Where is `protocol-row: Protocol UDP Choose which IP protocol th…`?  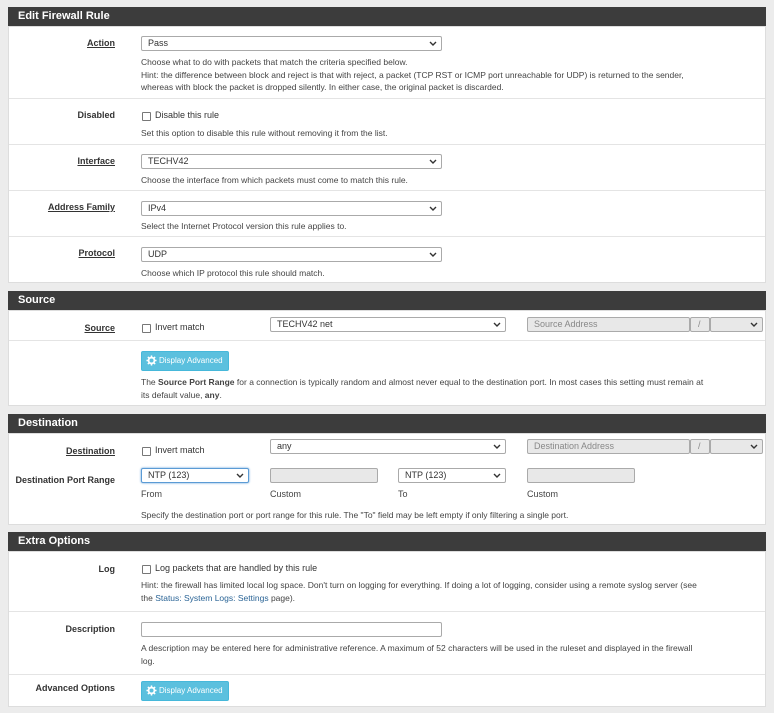 protocol-row: Protocol UDP Choose which IP protocol th… is located at coordinates (387, 260).